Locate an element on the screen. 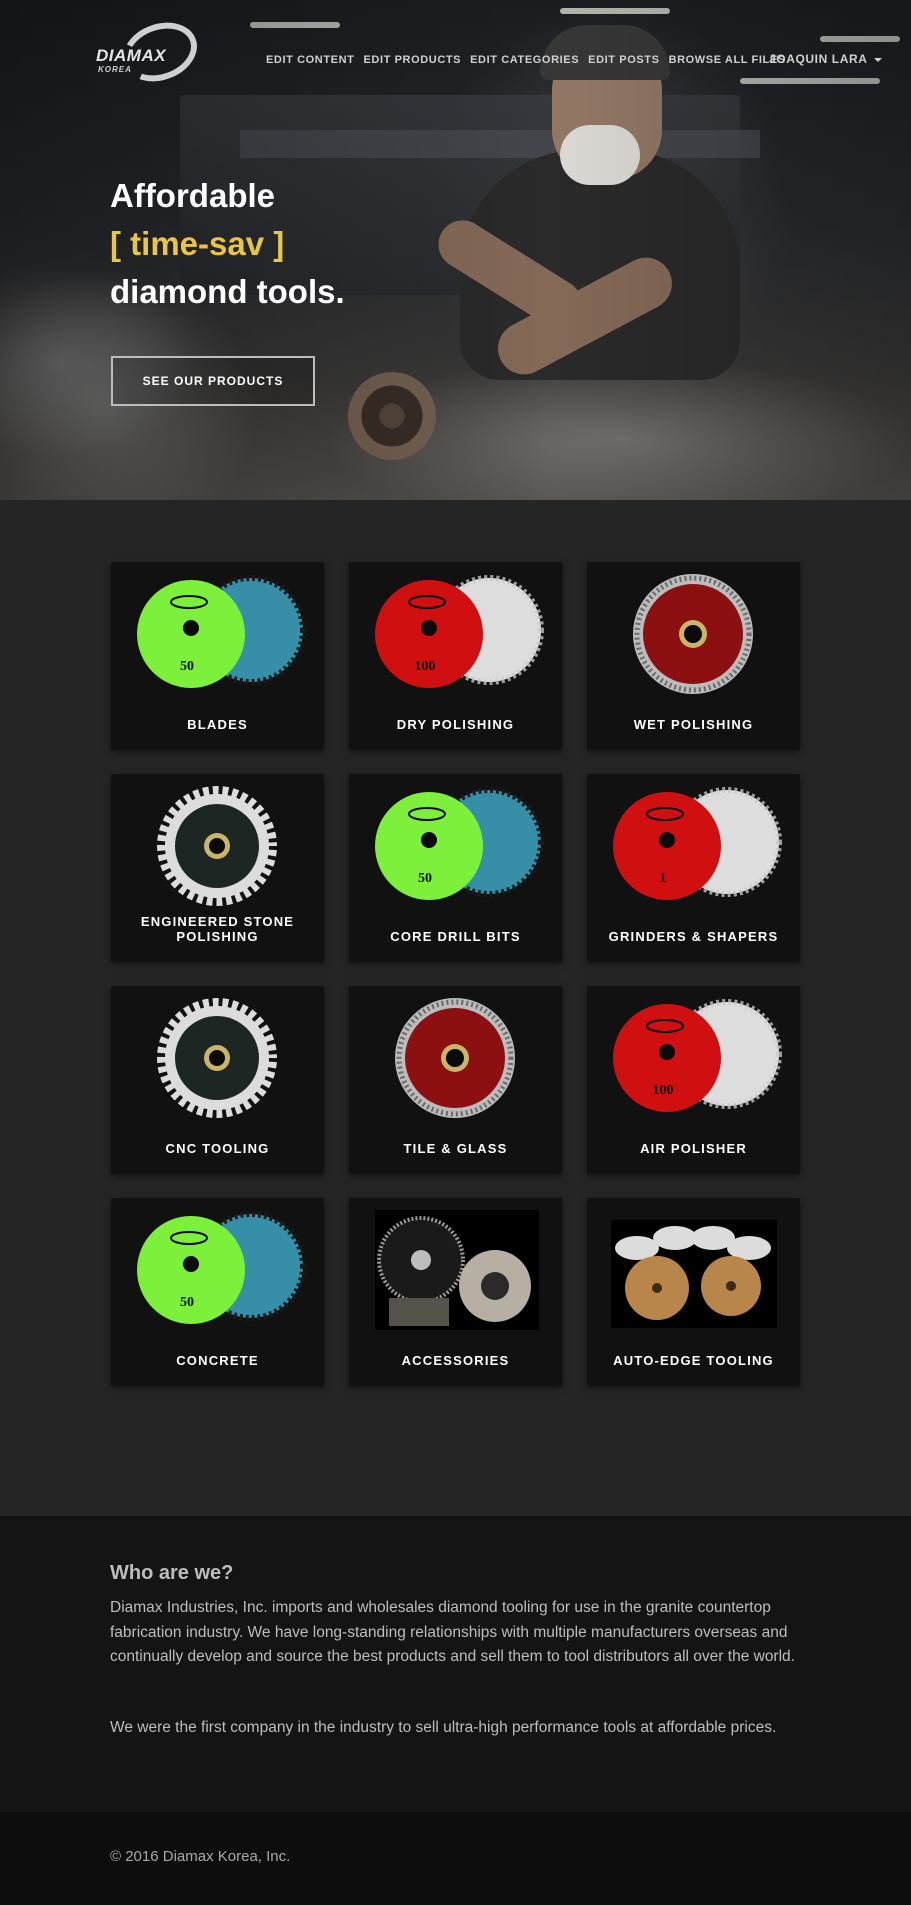 The image size is (911, 1905). copyright-text: © 2016 Diamax Korea, Inc. is located at coordinates (200, 1856).